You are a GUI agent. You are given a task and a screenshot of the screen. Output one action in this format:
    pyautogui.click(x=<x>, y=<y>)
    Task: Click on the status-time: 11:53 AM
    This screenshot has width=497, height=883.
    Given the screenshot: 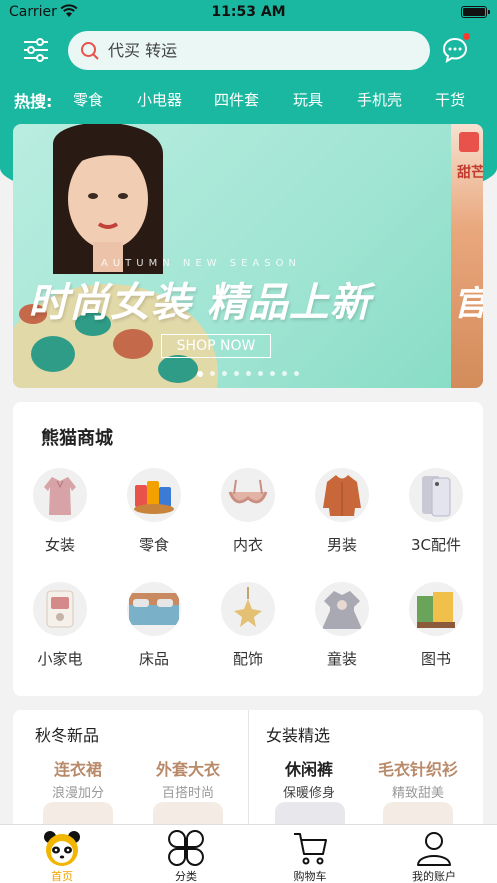 What is the action you would take?
    pyautogui.click(x=248, y=12)
    